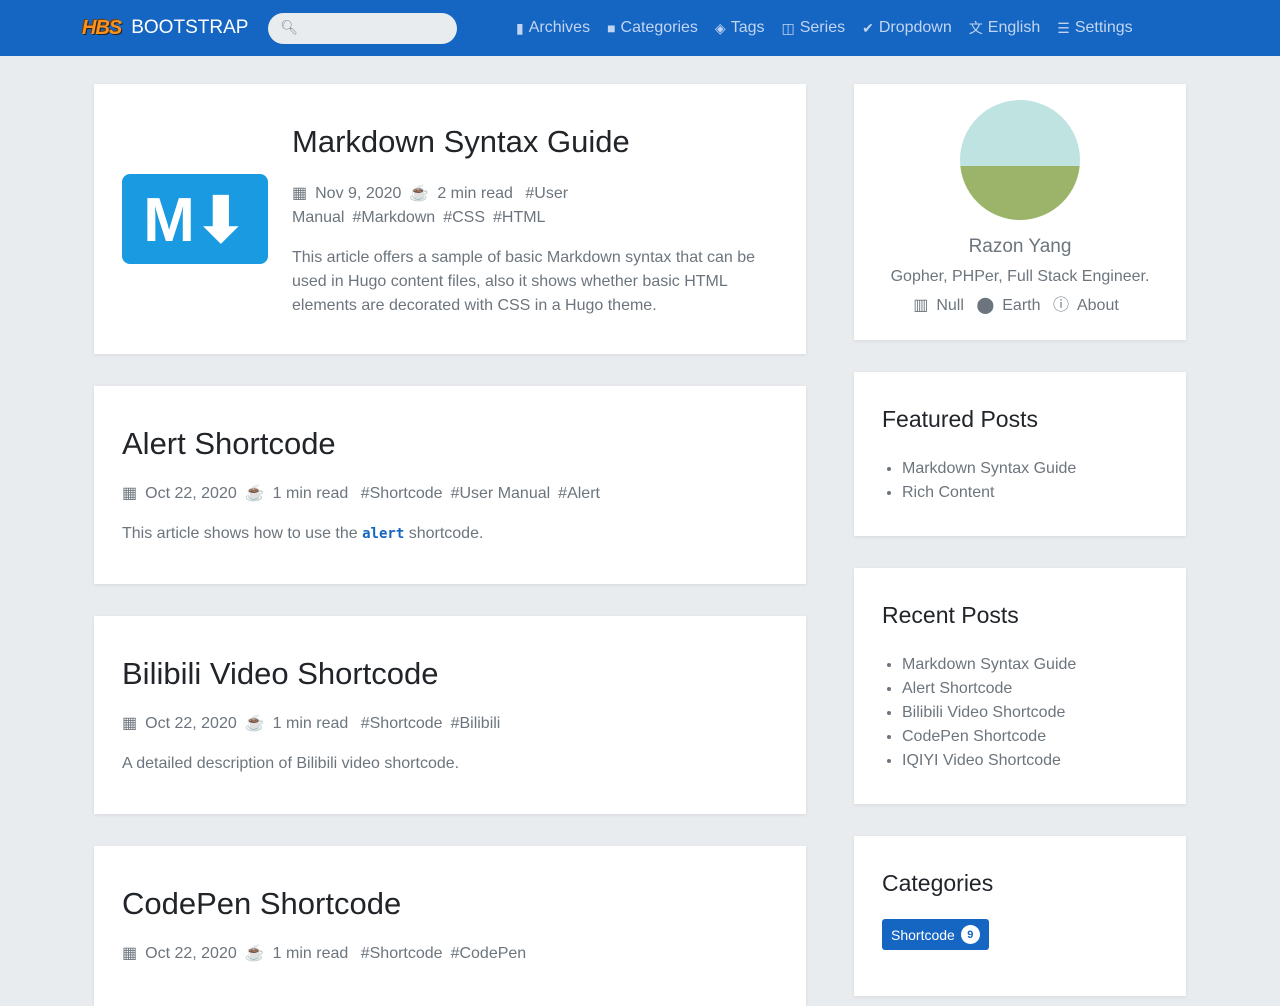 The width and height of the screenshot is (1280, 1006). Describe the element at coordinates (1094, 28) in the screenshot. I see `nav-item-settings: ☰ Settings` at that location.